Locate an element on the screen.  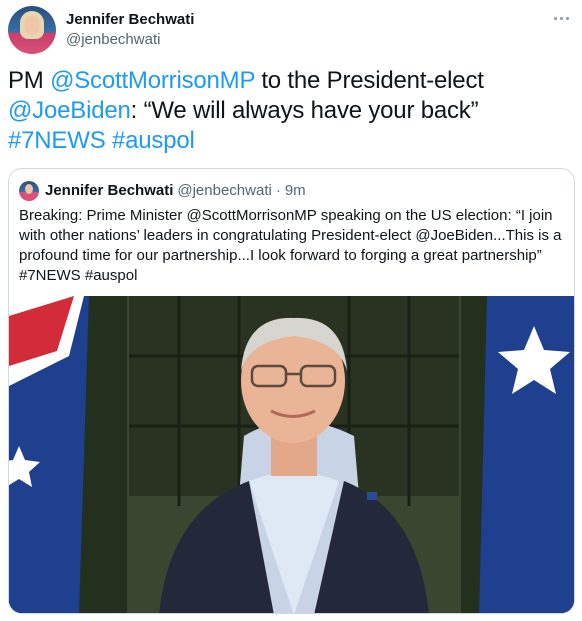
hashtag-auspol-link: #auspol is located at coordinates (153, 140).